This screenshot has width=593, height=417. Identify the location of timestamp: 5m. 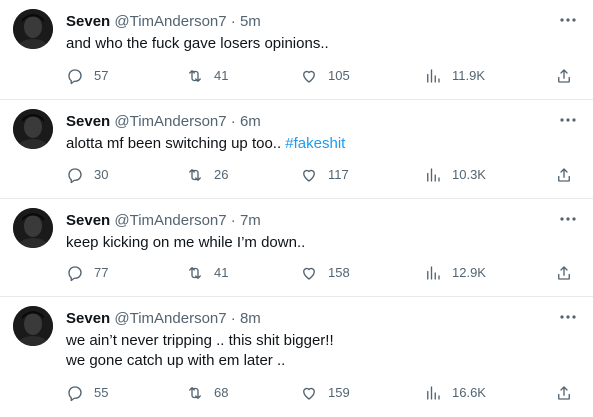
(250, 21).